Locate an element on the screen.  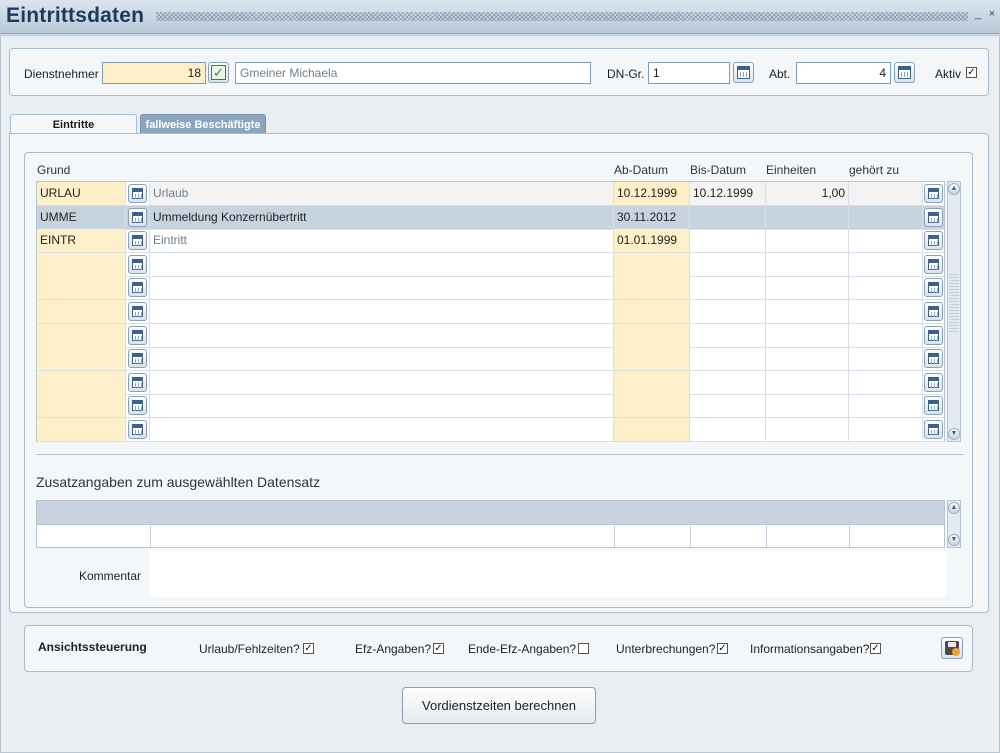
confirm-button: ✓ is located at coordinates (218, 72).